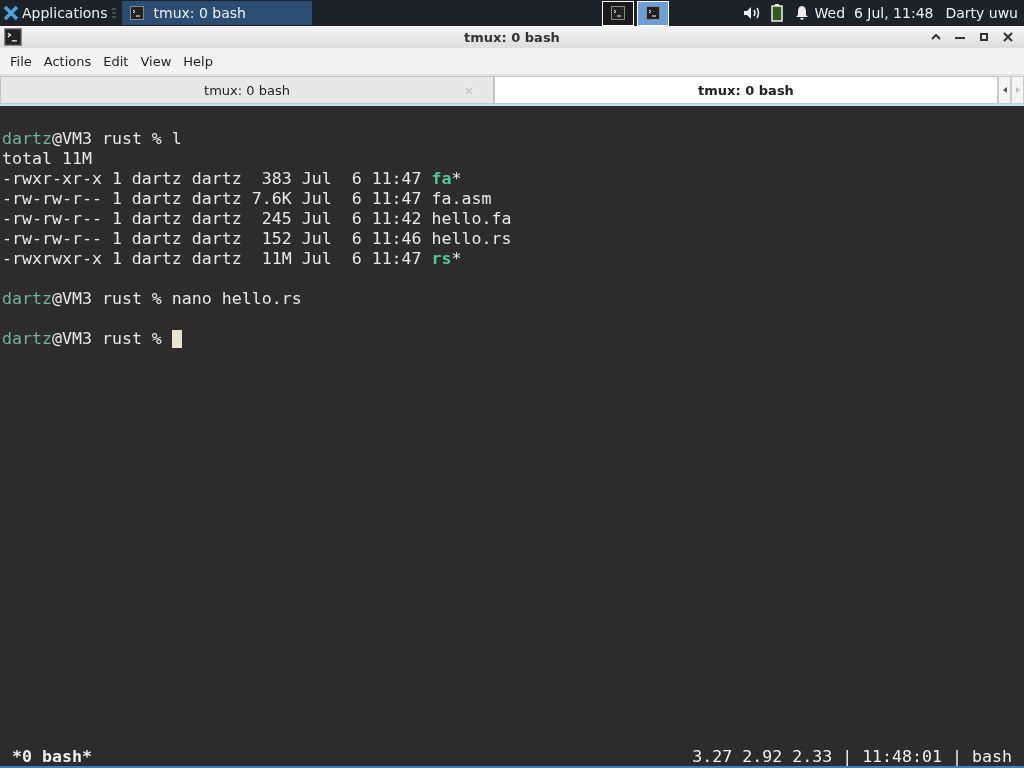  Describe the element at coordinates (1017, 90) in the screenshot. I see `right-arrow-icon` at that location.